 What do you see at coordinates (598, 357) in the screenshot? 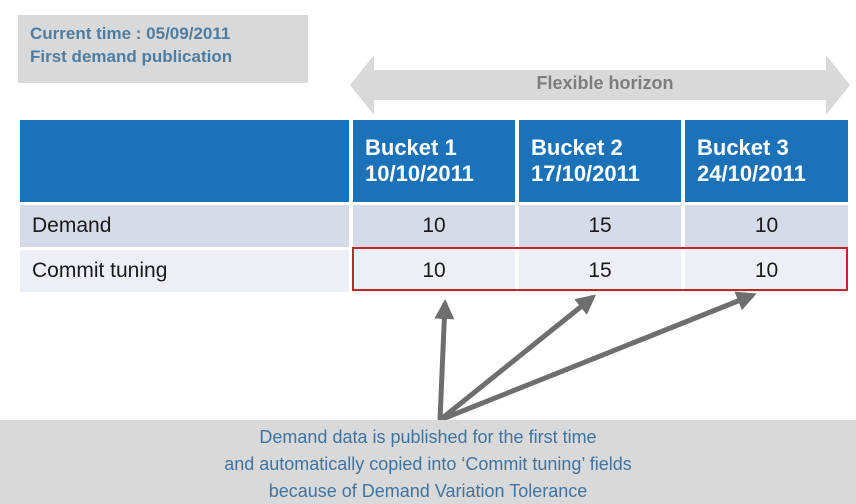
I see `arrow-to-bucket-3-icon` at bounding box center [598, 357].